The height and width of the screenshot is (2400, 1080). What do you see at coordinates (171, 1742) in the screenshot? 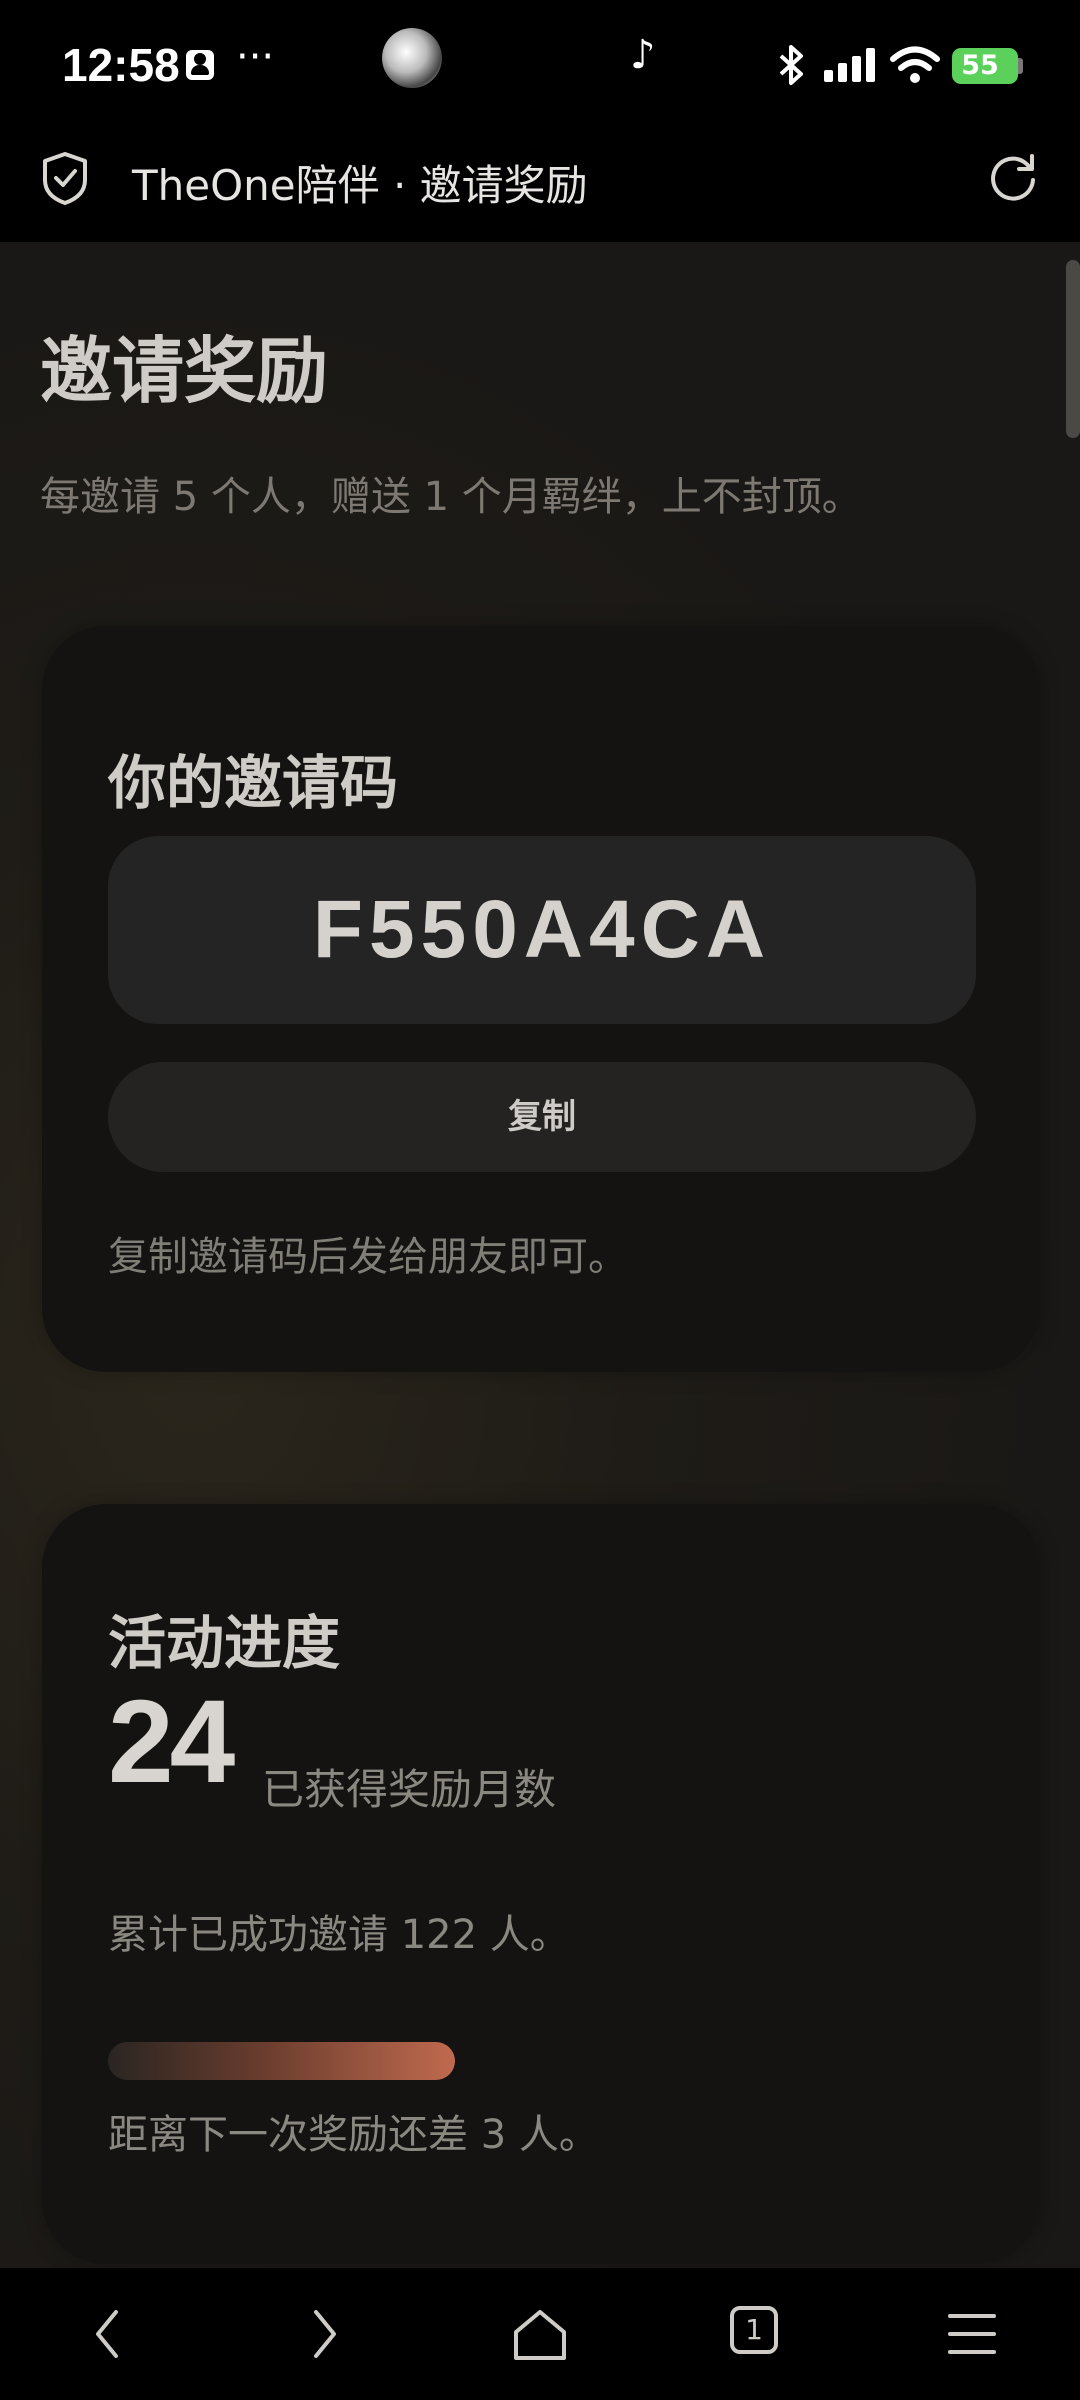
I see `reward-months-count: 24` at bounding box center [171, 1742].